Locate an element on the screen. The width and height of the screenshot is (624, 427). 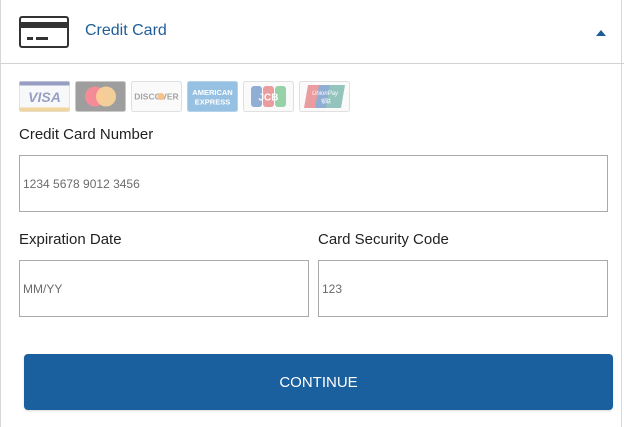
card-number-label: Credit Card Number is located at coordinates (86, 134).